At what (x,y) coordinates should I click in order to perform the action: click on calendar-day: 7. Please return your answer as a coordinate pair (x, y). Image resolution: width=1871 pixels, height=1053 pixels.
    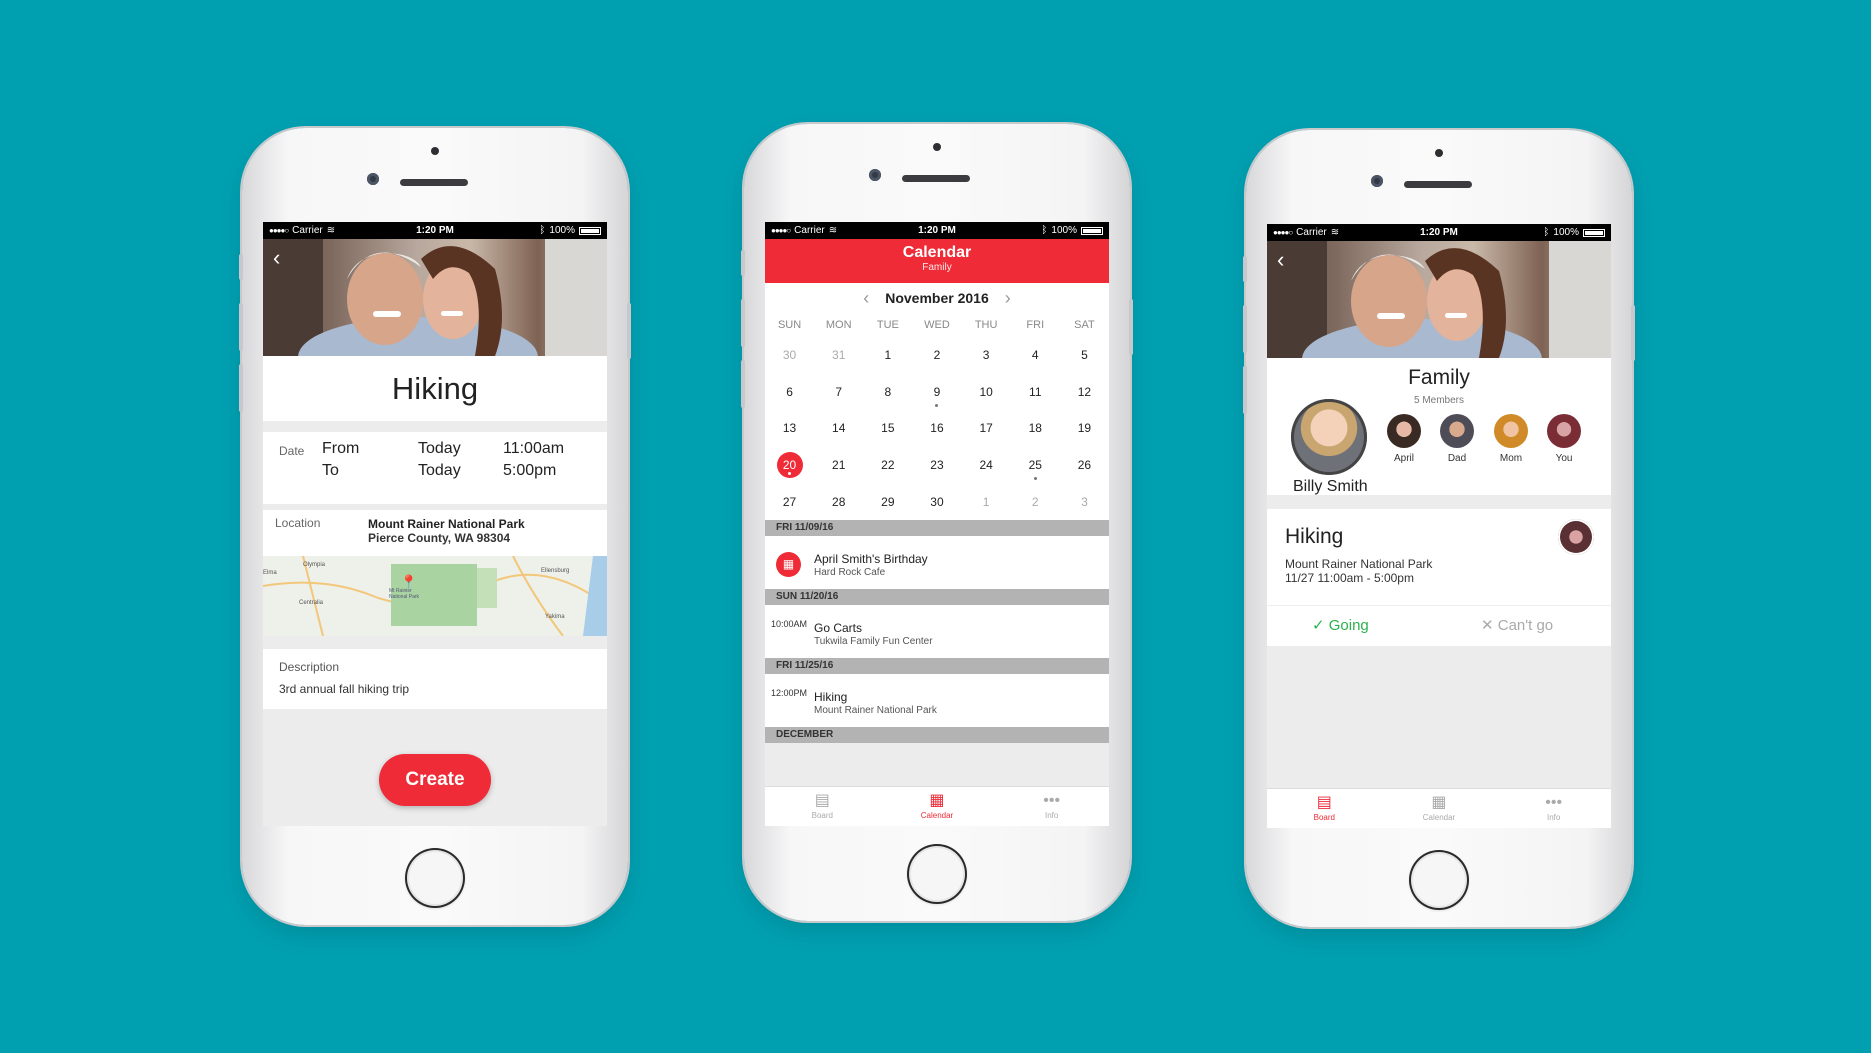
    Looking at the image, I should click on (838, 392).